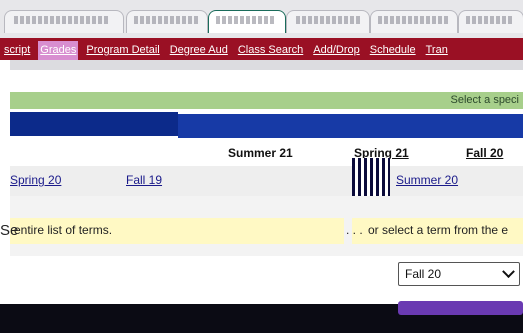 Image resolution: width=523 pixels, height=333 pixels. I want to click on term-tab-fall-19: Fall 19, so click(144, 180).